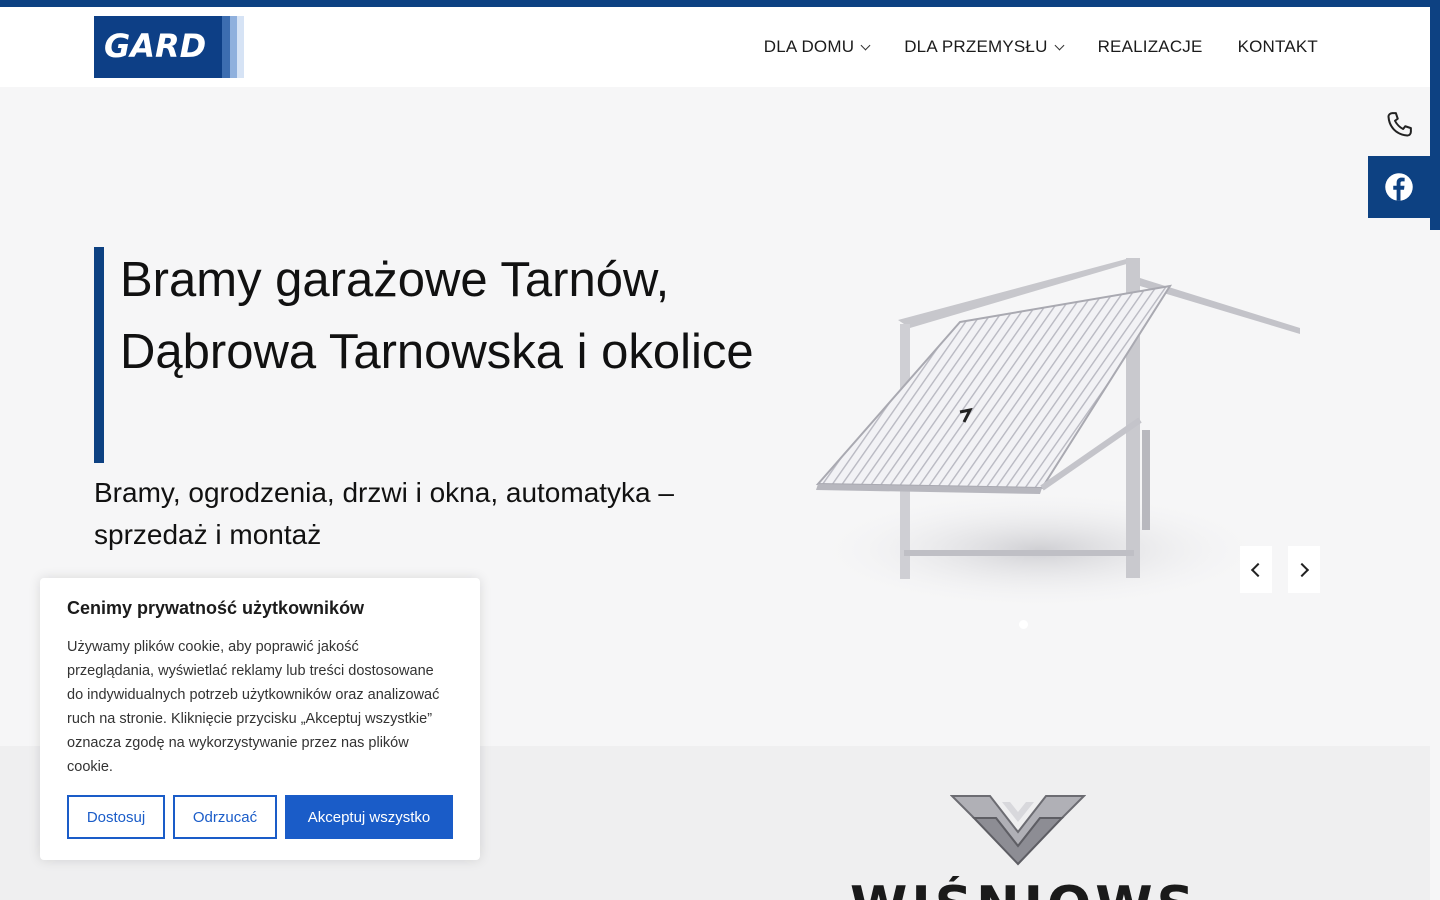 The width and height of the screenshot is (1440, 900). I want to click on accept-all-button: Akceptuj wszystko, so click(369, 817).